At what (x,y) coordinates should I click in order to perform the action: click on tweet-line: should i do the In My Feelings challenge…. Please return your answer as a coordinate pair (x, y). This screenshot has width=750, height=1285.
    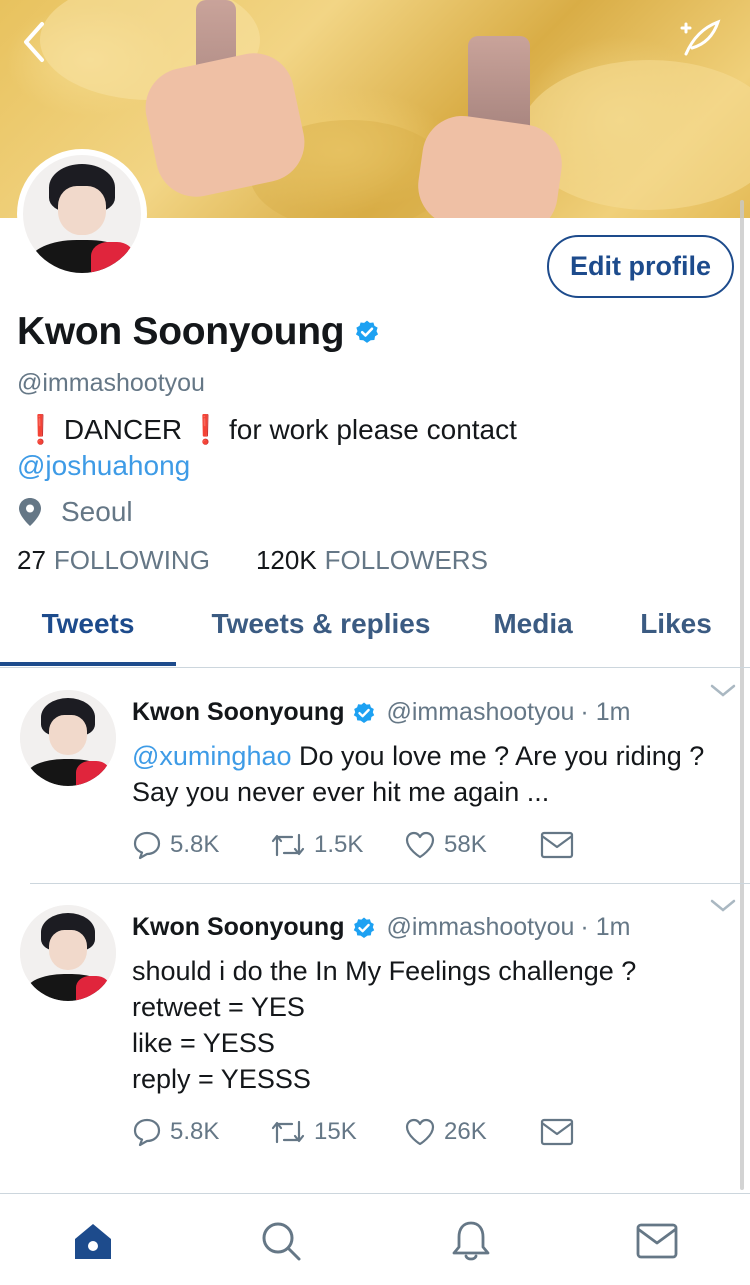
    Looking at the image, I should click on (384, 971).